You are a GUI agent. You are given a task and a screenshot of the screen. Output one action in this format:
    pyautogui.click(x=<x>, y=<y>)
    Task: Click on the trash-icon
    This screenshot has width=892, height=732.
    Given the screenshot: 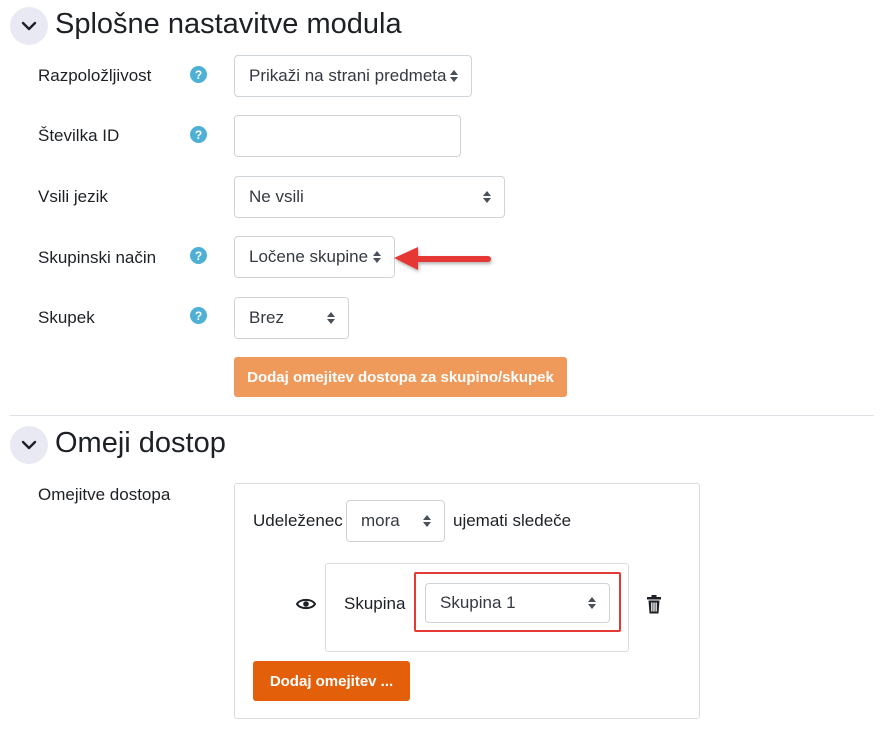 What is the action you would take?
    pyautogui.click(x=654, y=604)
    